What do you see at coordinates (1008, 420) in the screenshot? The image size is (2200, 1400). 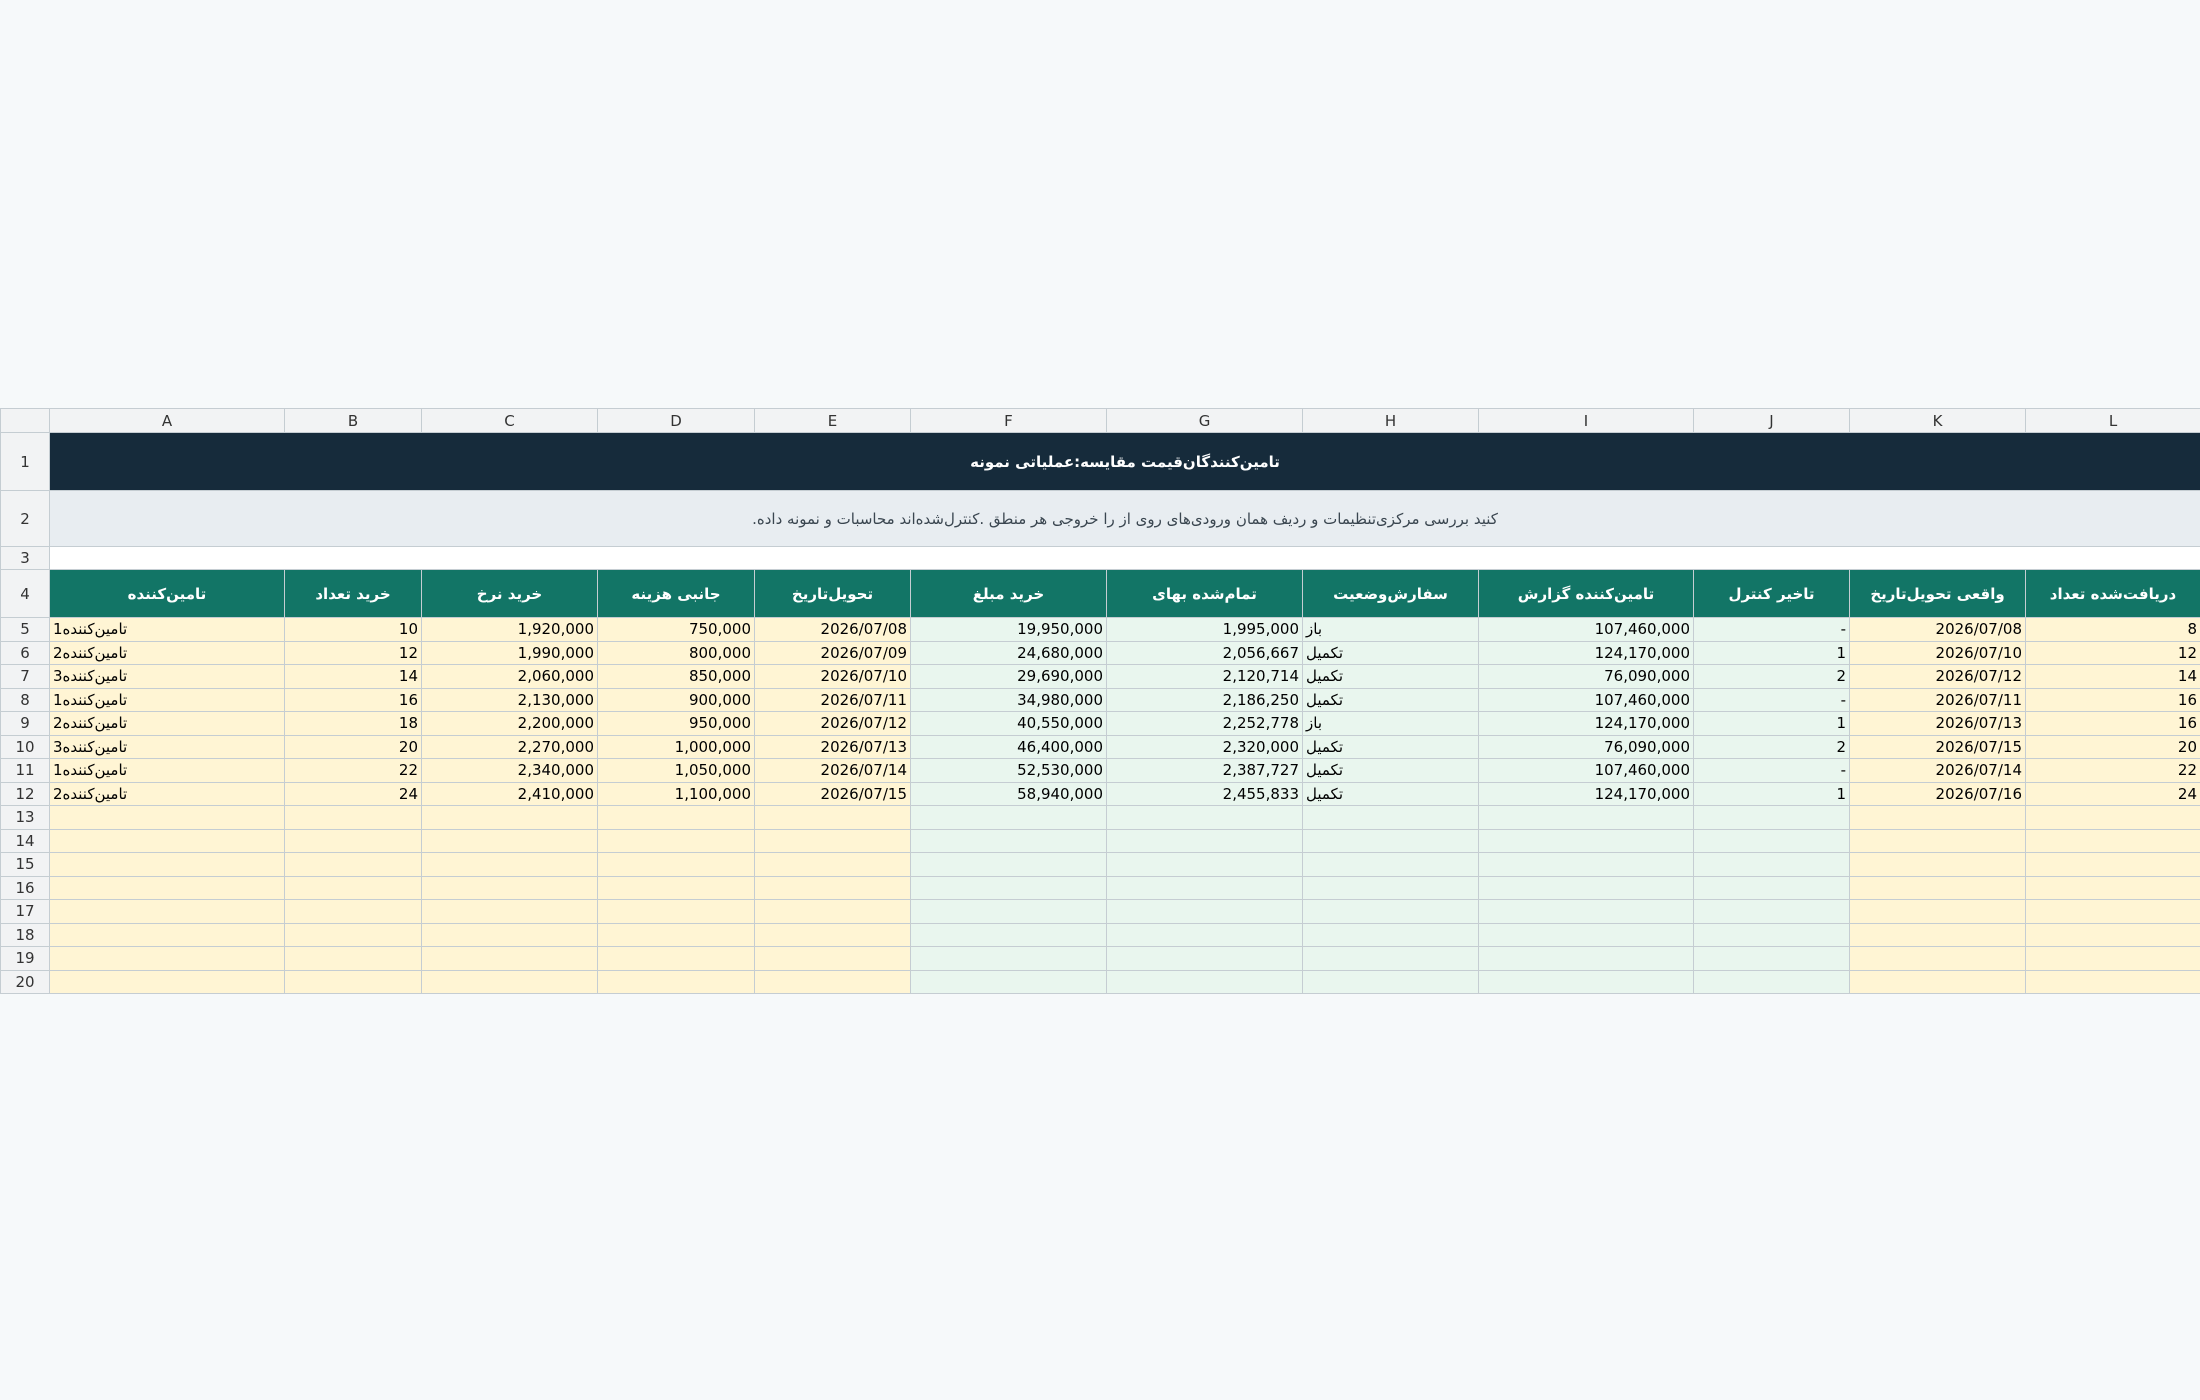 I see `column-header-f: F` at bounding box center [1008, 420].